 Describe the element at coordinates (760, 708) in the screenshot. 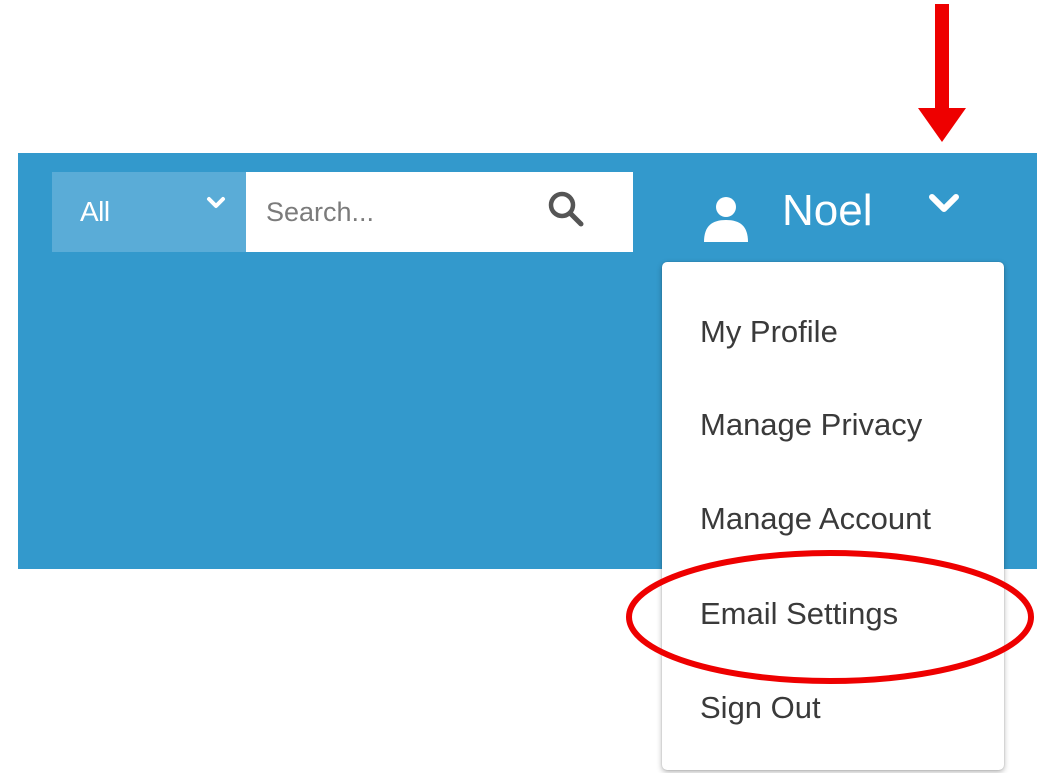

I see `menu-item-sign-out: Sign Out` at that location.